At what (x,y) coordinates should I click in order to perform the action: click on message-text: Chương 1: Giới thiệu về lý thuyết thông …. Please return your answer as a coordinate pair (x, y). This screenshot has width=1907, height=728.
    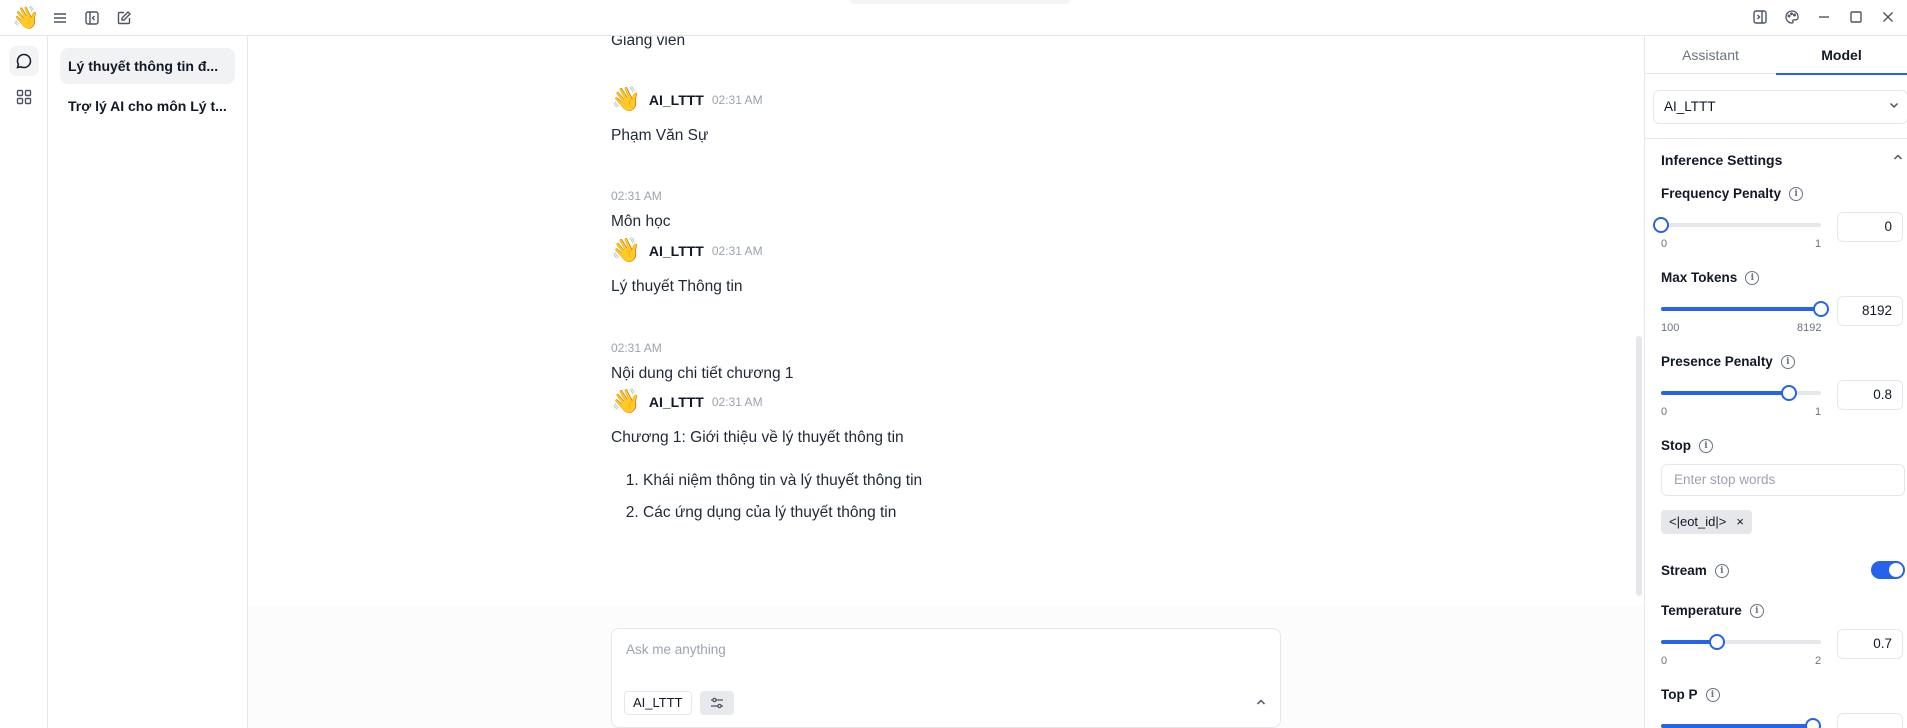
    Looking at the image, I should click on (757, 437).